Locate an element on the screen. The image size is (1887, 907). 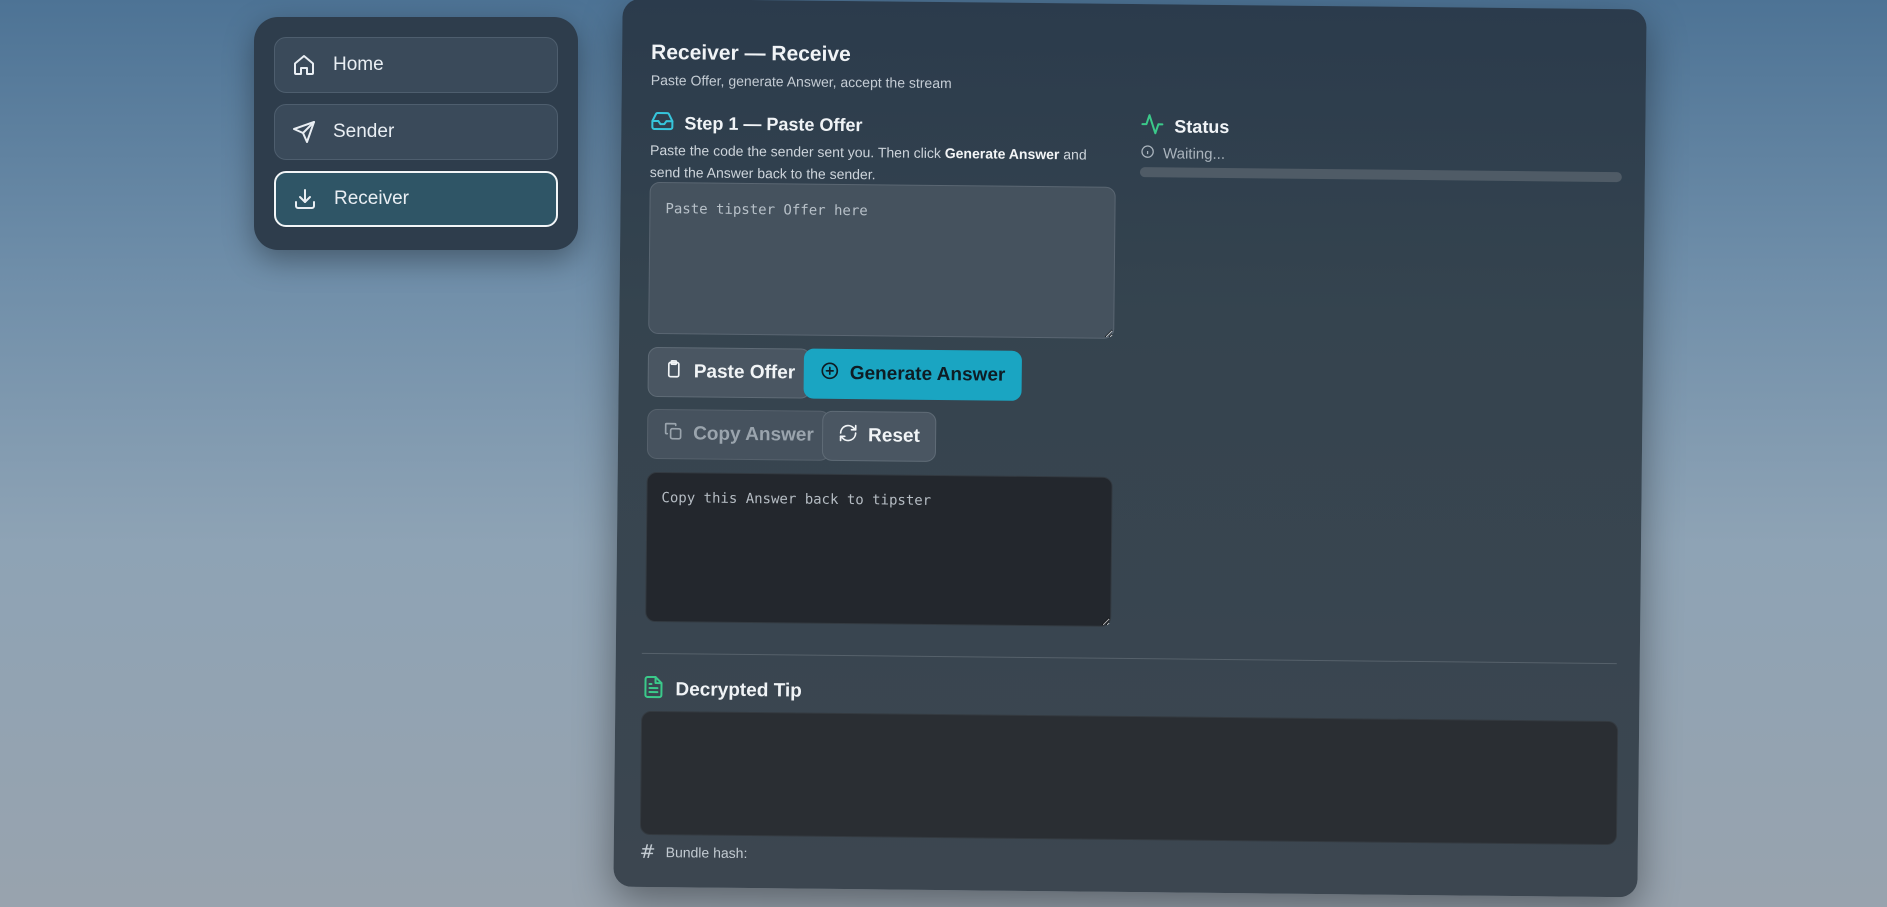
bundle-hash-label: Bundle hash: is located at coordinates (706, 853).